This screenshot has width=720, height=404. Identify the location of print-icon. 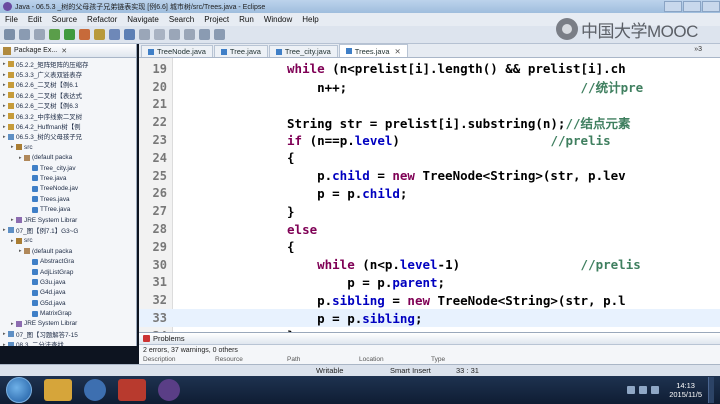
(39, 34).